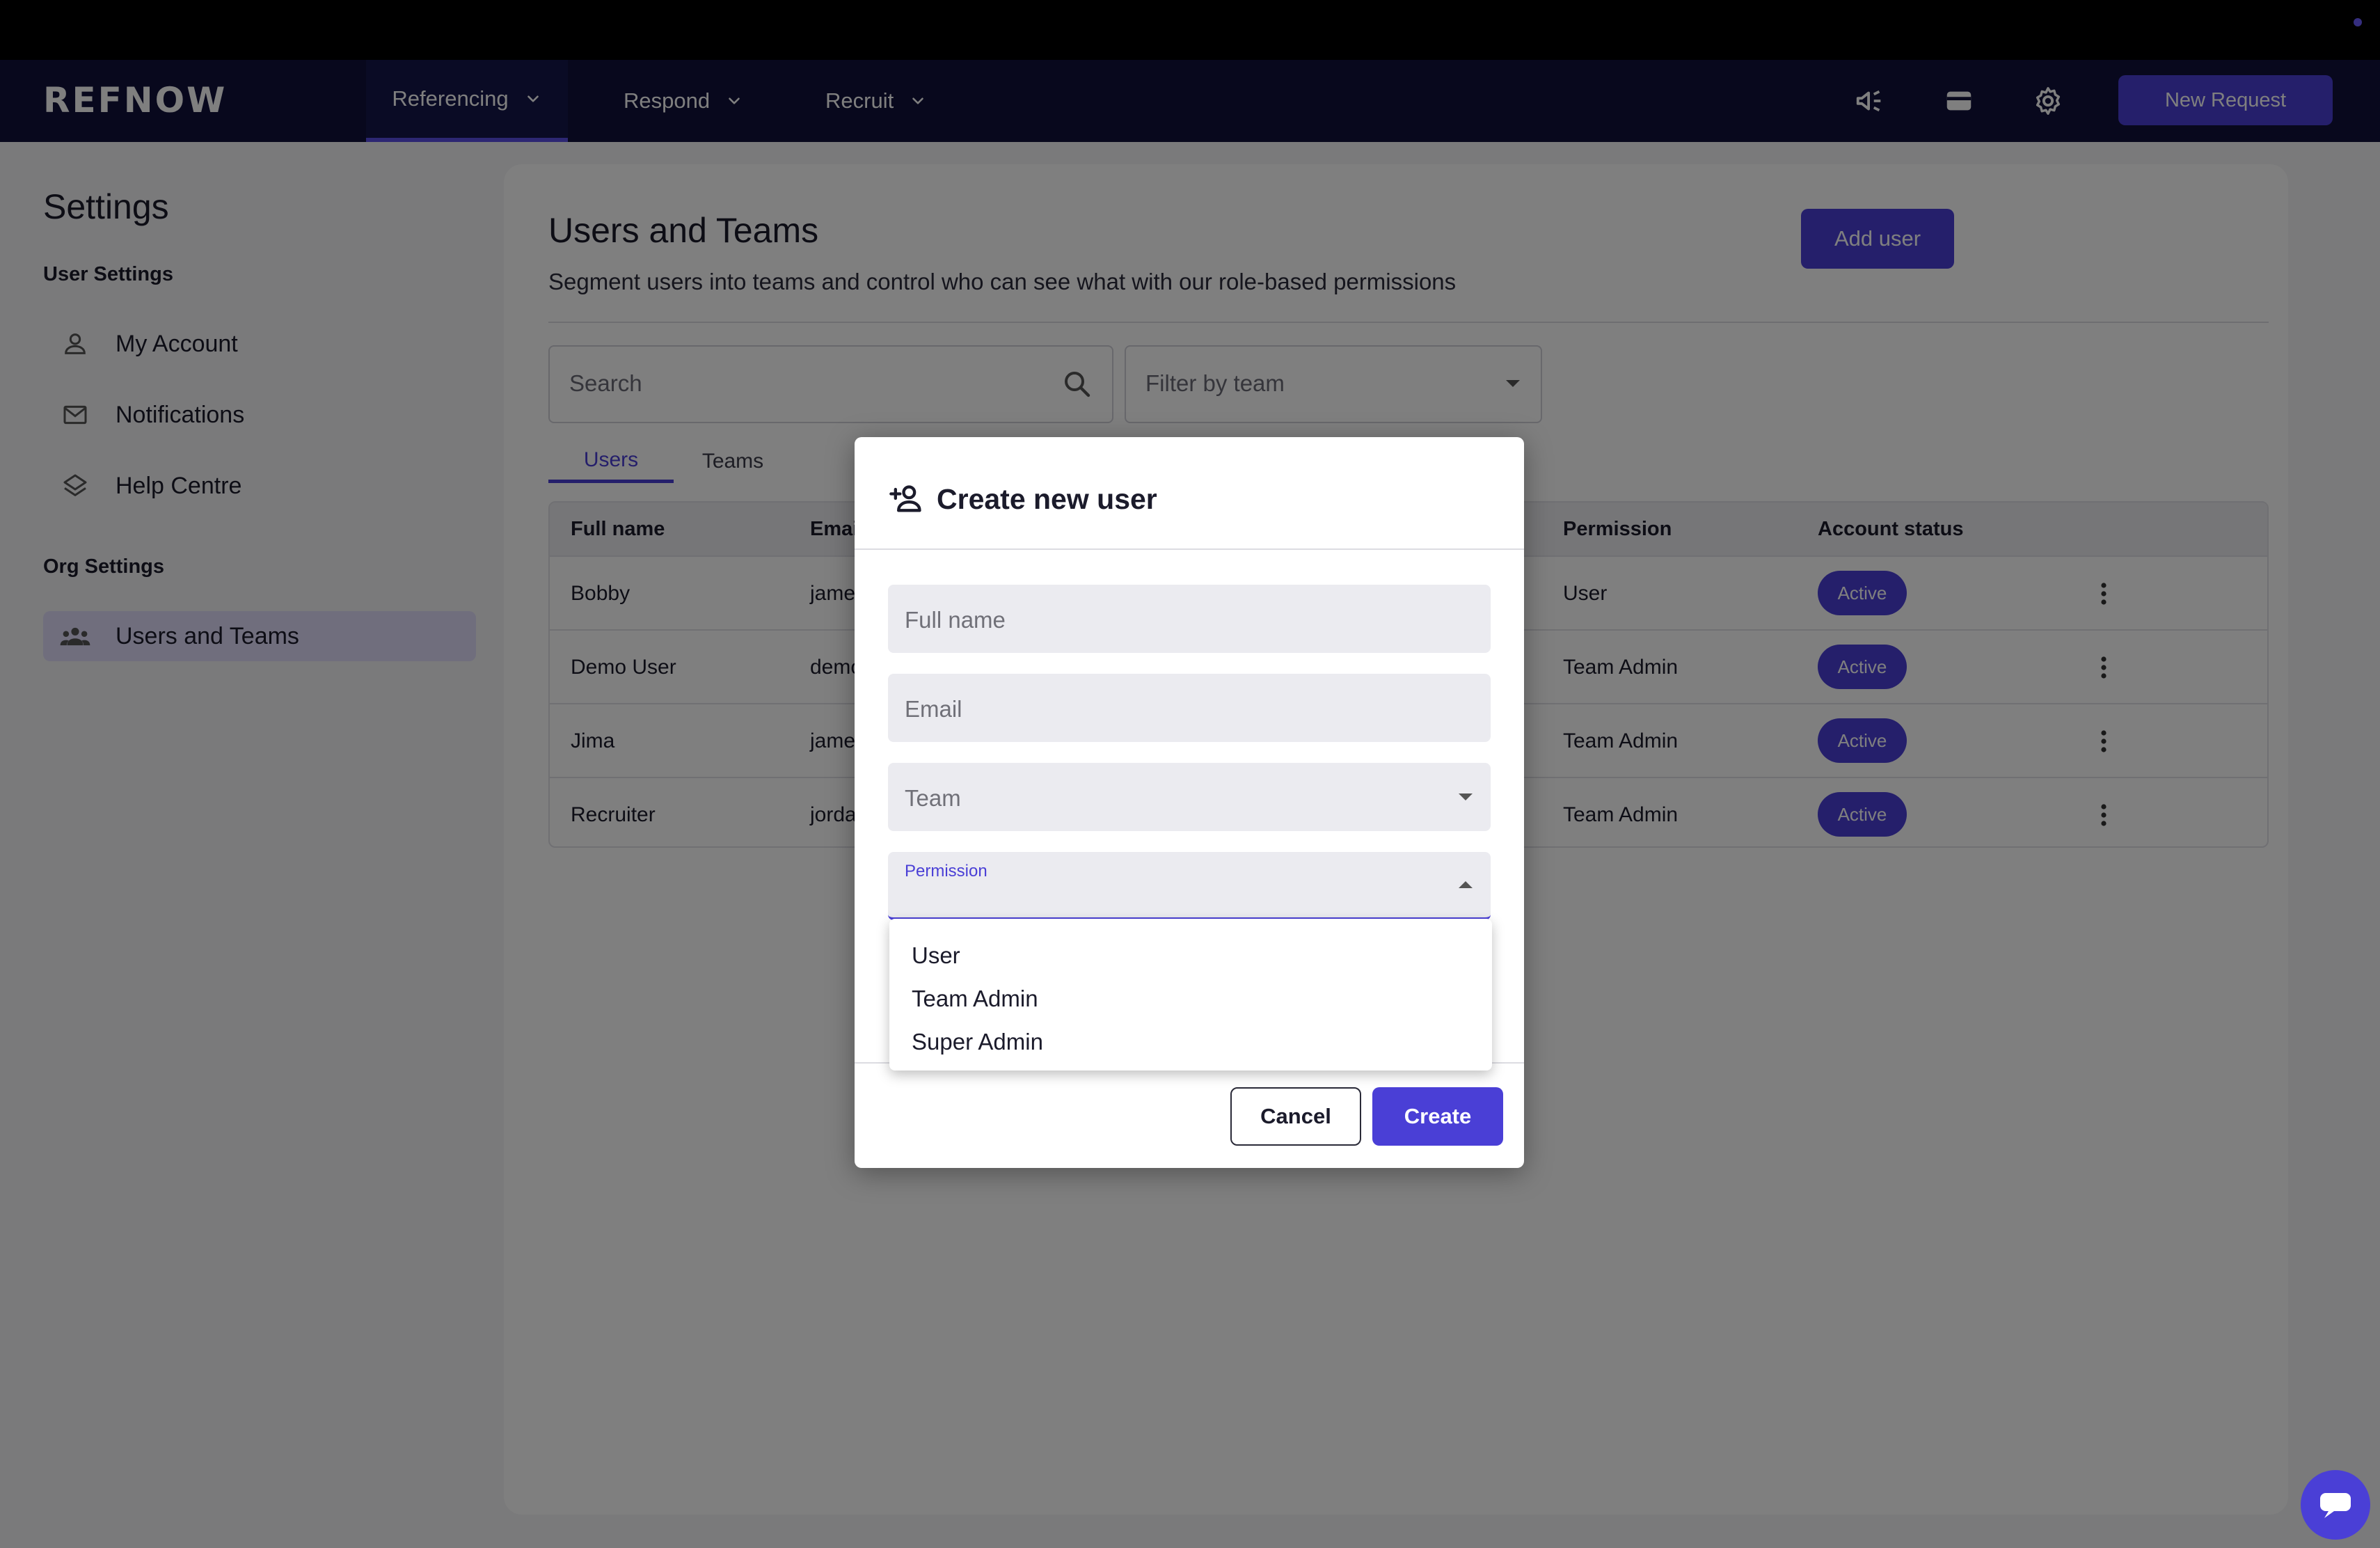  What do you see at coordinates (1190, 955) in the screenshot?
I see `permission-option-user: User` at bounding box center [1190, 955].